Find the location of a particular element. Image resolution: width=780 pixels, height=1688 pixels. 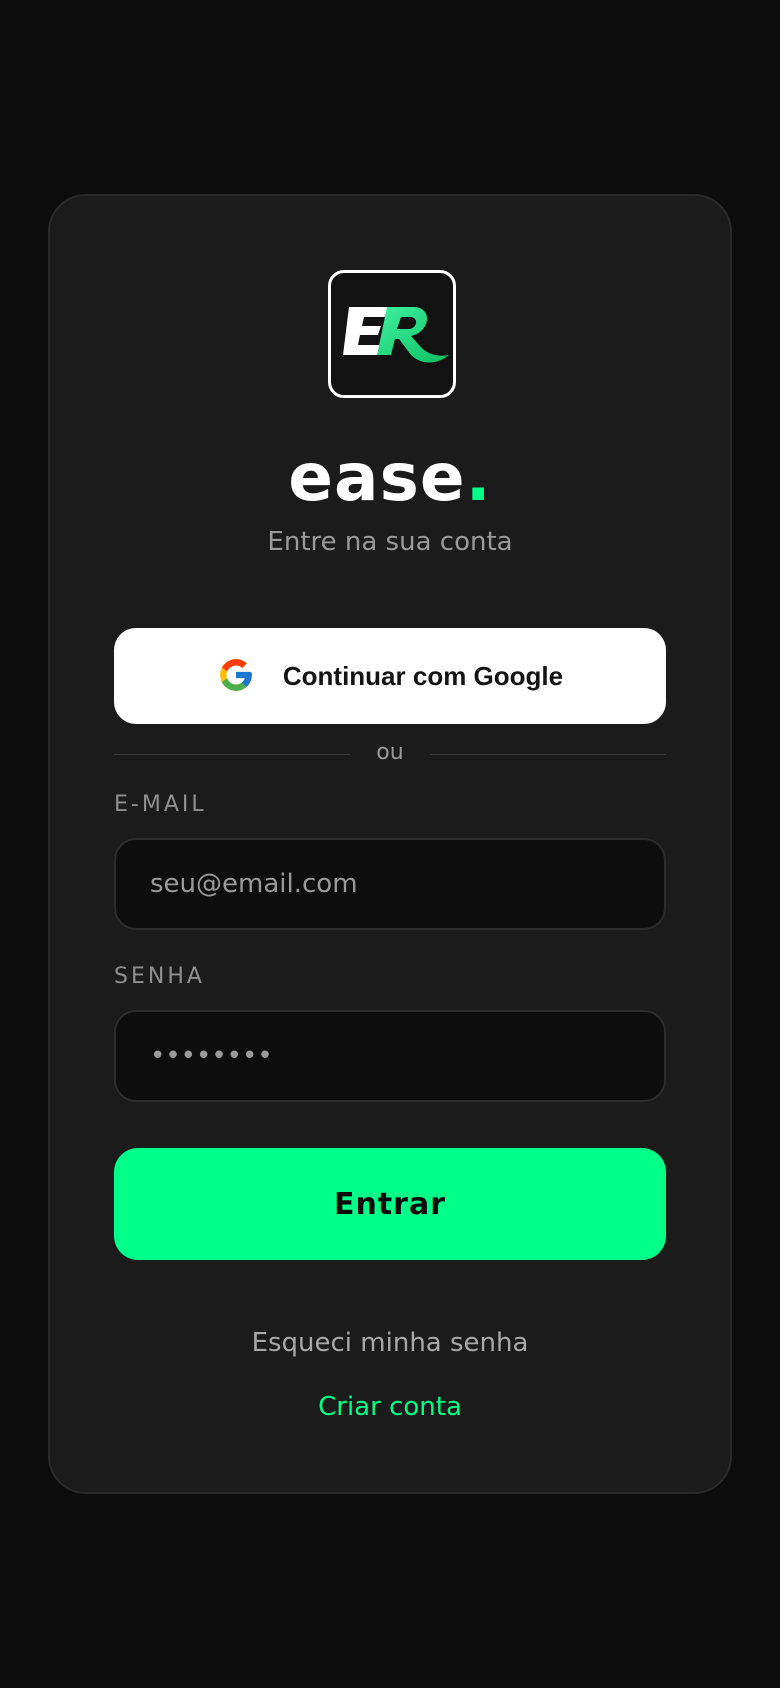

or-divider: ou is located at coordinates (390, 754).